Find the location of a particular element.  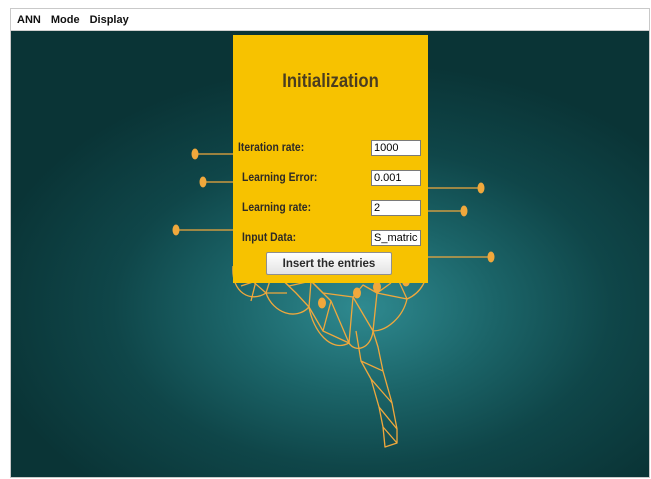

learning-rate-input is located at coordinates (396, 208).